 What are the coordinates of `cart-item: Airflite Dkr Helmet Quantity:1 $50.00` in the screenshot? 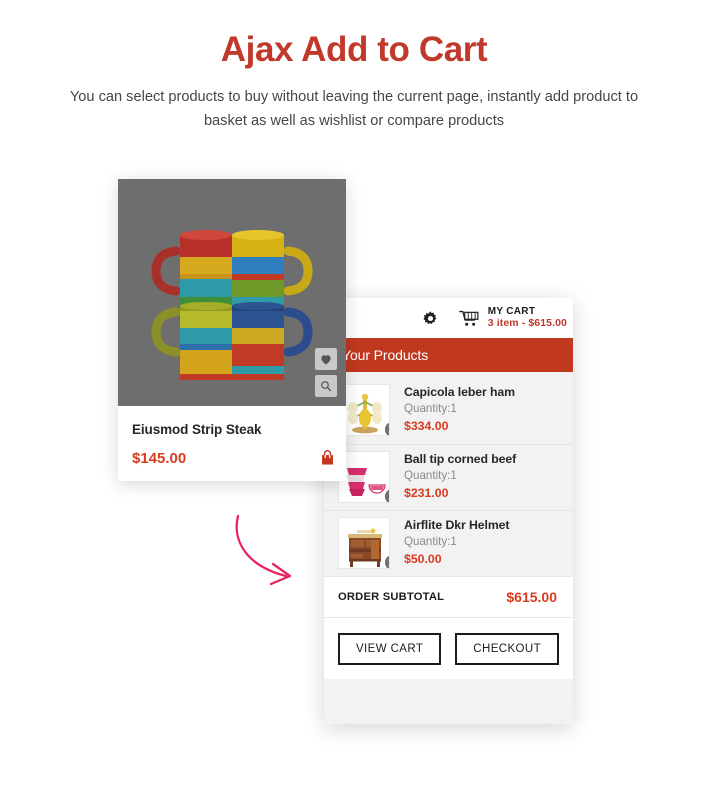 It's located at (448, 543).